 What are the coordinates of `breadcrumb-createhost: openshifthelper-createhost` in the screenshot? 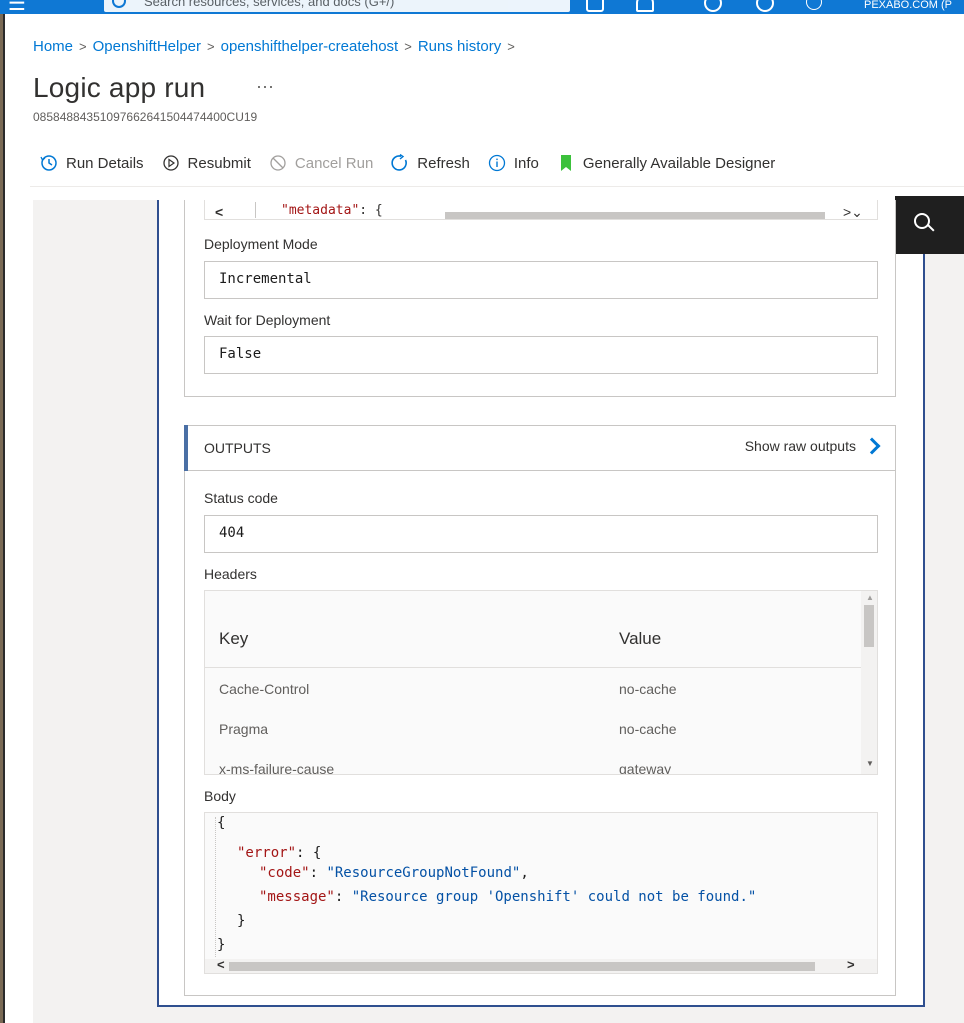 It's located at (310, 46).